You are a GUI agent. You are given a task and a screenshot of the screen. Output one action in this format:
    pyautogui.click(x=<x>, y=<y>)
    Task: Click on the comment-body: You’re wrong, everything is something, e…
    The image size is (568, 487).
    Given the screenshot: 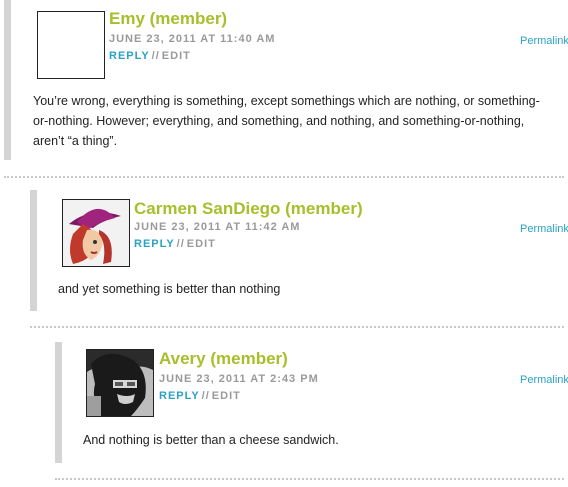 What is the action you would take?
    pyautogui.click(x=286, y=121)
    